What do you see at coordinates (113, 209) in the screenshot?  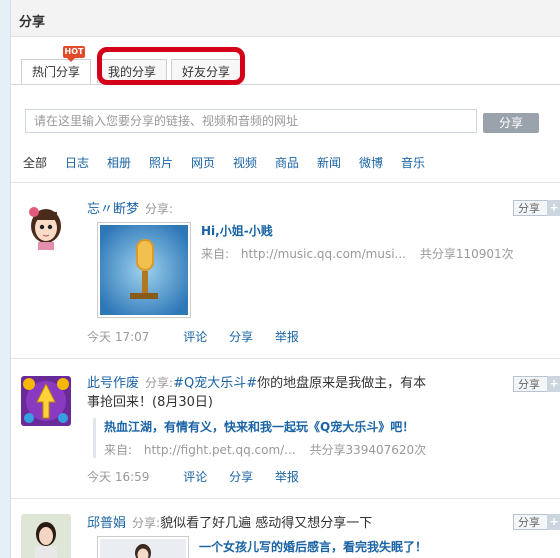 I see `user-name: 忘〃断梦` at bounding box center [113, 209].